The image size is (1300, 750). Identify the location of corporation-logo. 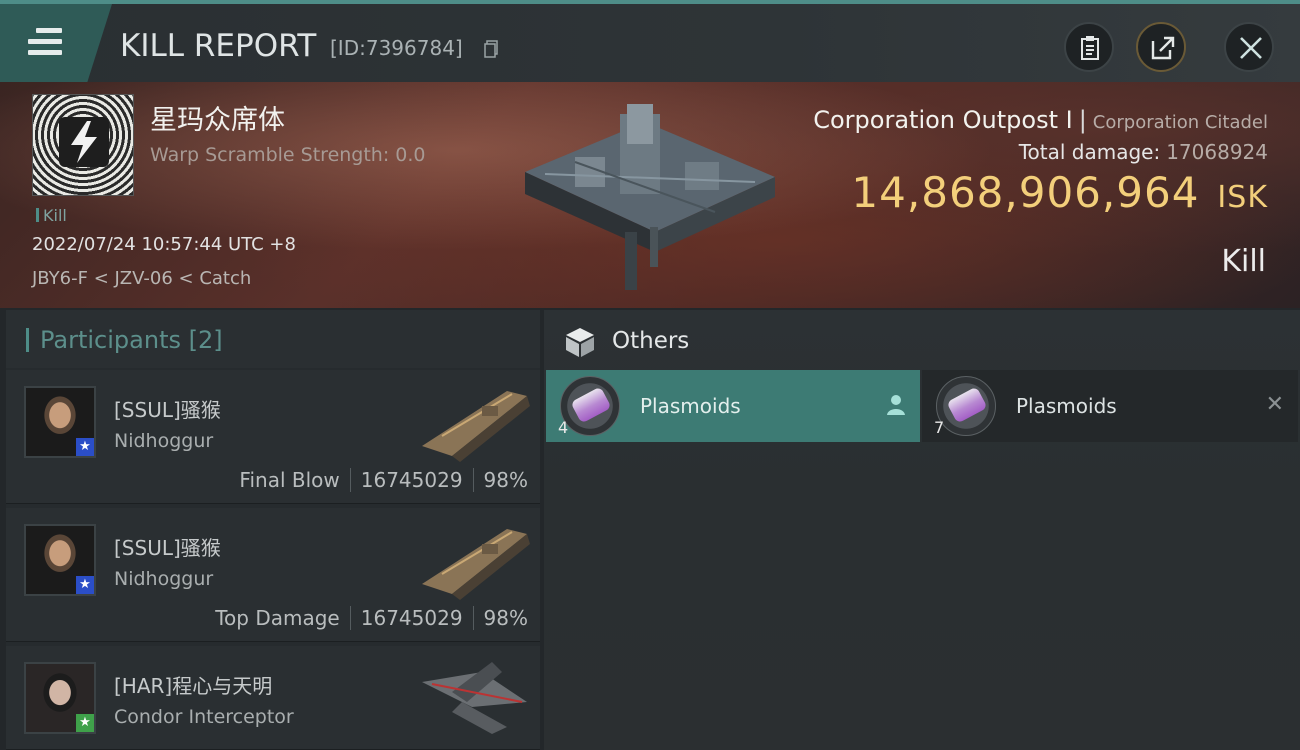
(83, 145).